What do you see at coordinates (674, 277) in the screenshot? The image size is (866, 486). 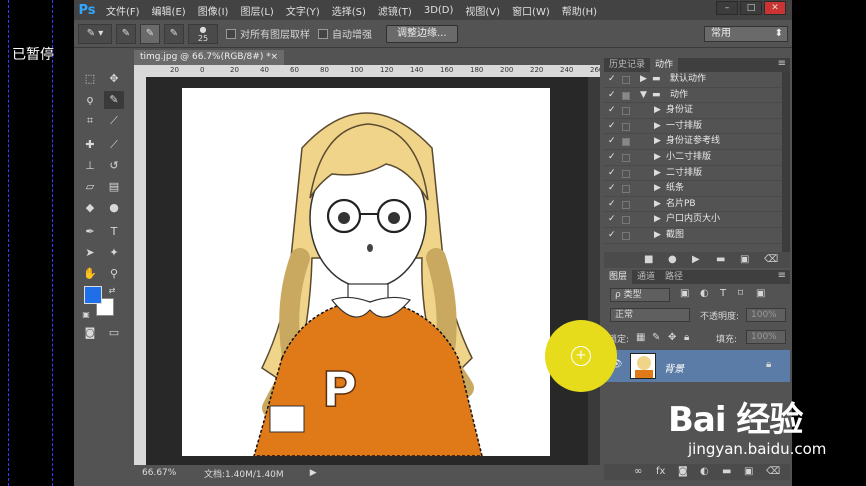 I see `tab-paths: 路径` at bounding box center [674, 277].